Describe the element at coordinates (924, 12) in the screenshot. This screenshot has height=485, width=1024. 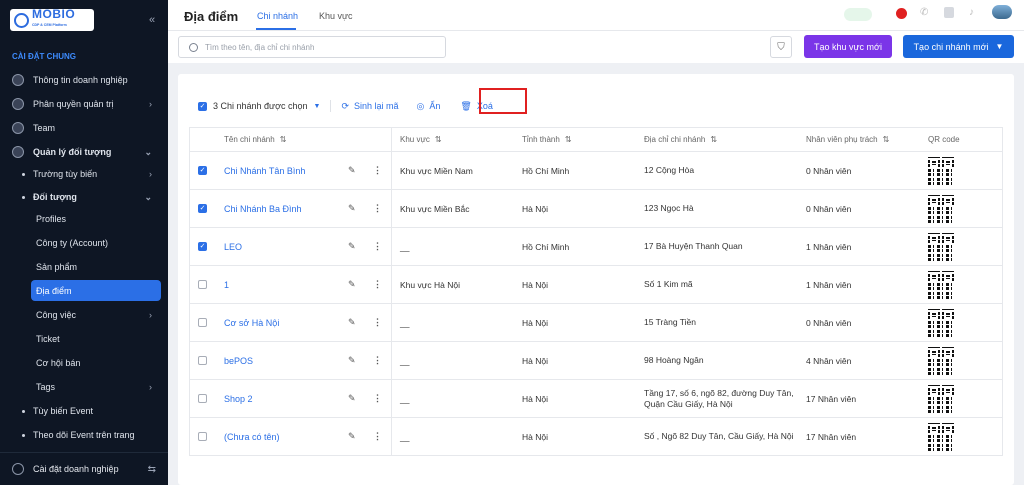
I see `phone-icon: ✆` at that location.